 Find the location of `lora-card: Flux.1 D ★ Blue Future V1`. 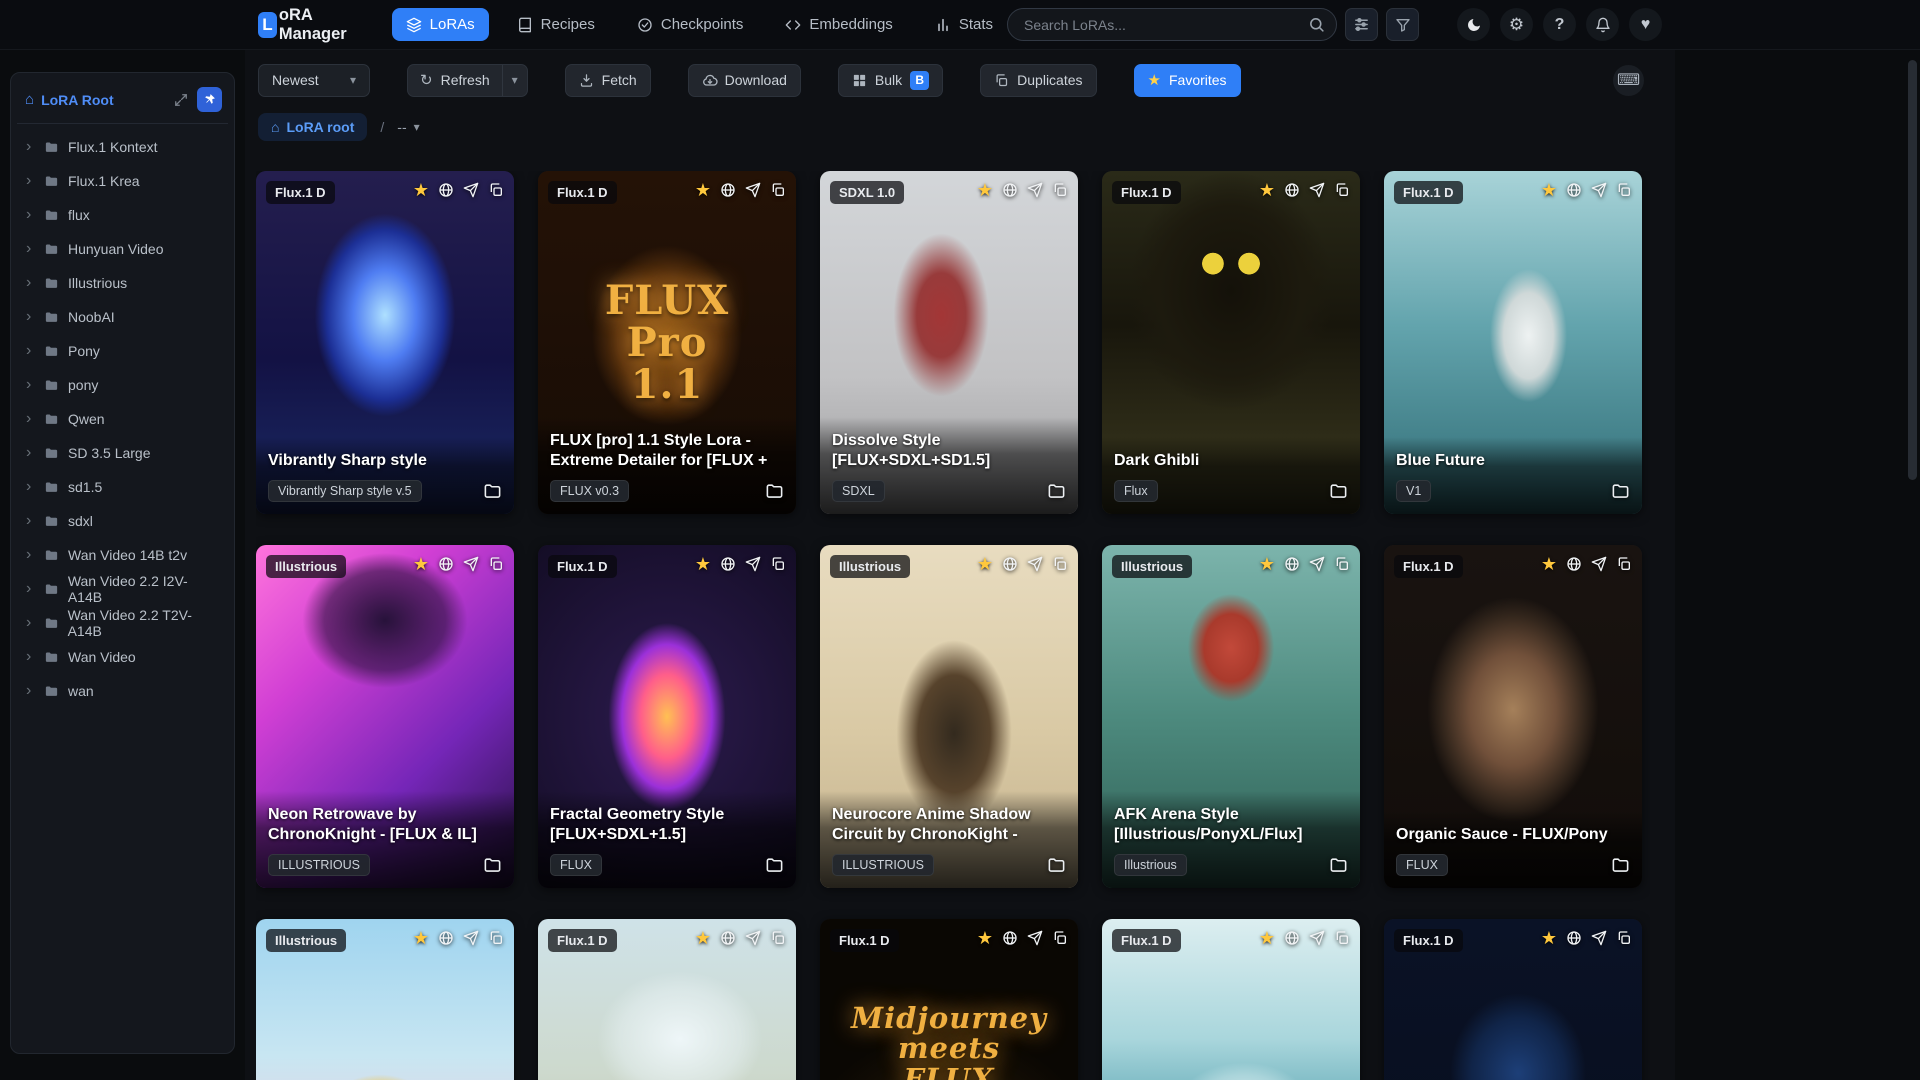

lora-card: Flux.1 D ★ Blue Future V1 is located at coordinates (1513, 342).